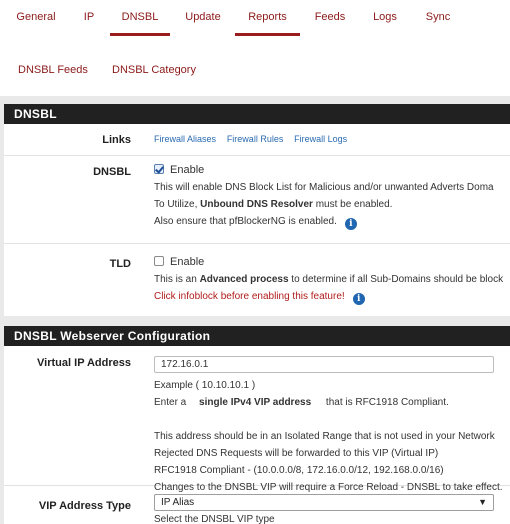 Image resolution: width=510 pixels, height=524 pixels. I want to click on subtab-dnsbl-category: DNSBL Category, so click(154, 70).